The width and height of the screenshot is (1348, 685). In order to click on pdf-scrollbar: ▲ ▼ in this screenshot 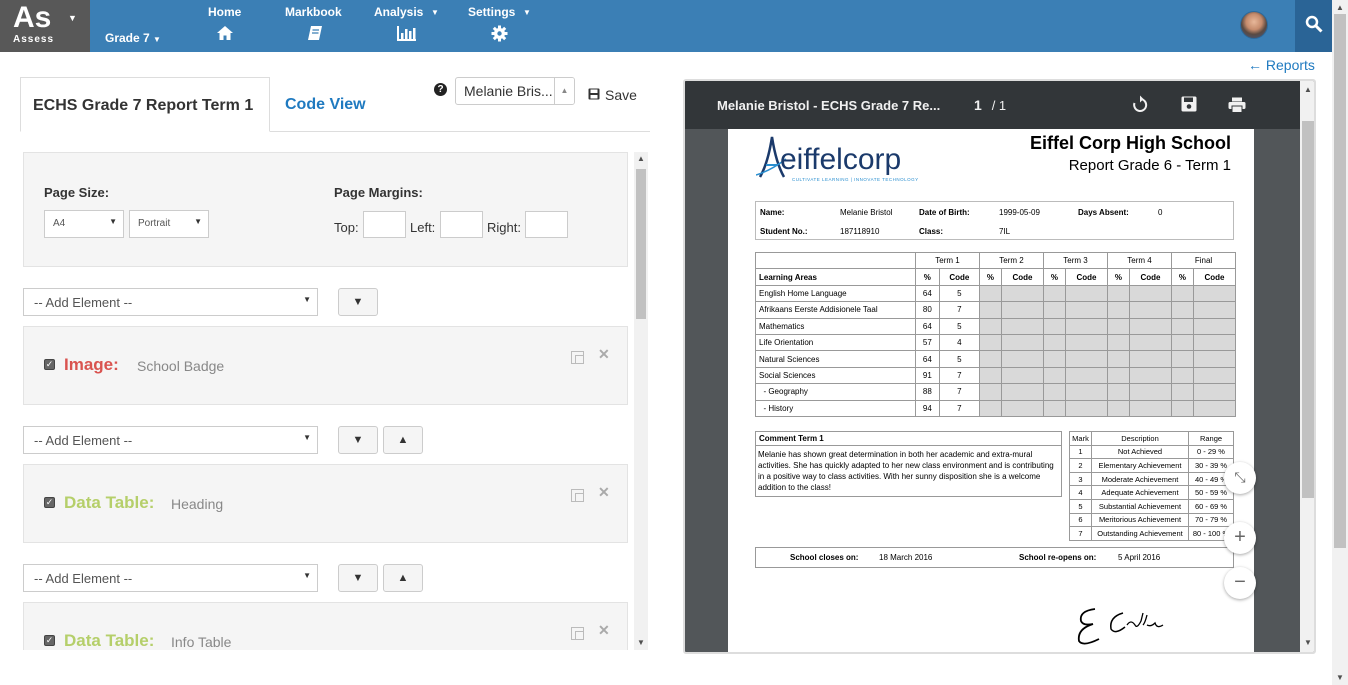, I will do `click(1307, 366)`.